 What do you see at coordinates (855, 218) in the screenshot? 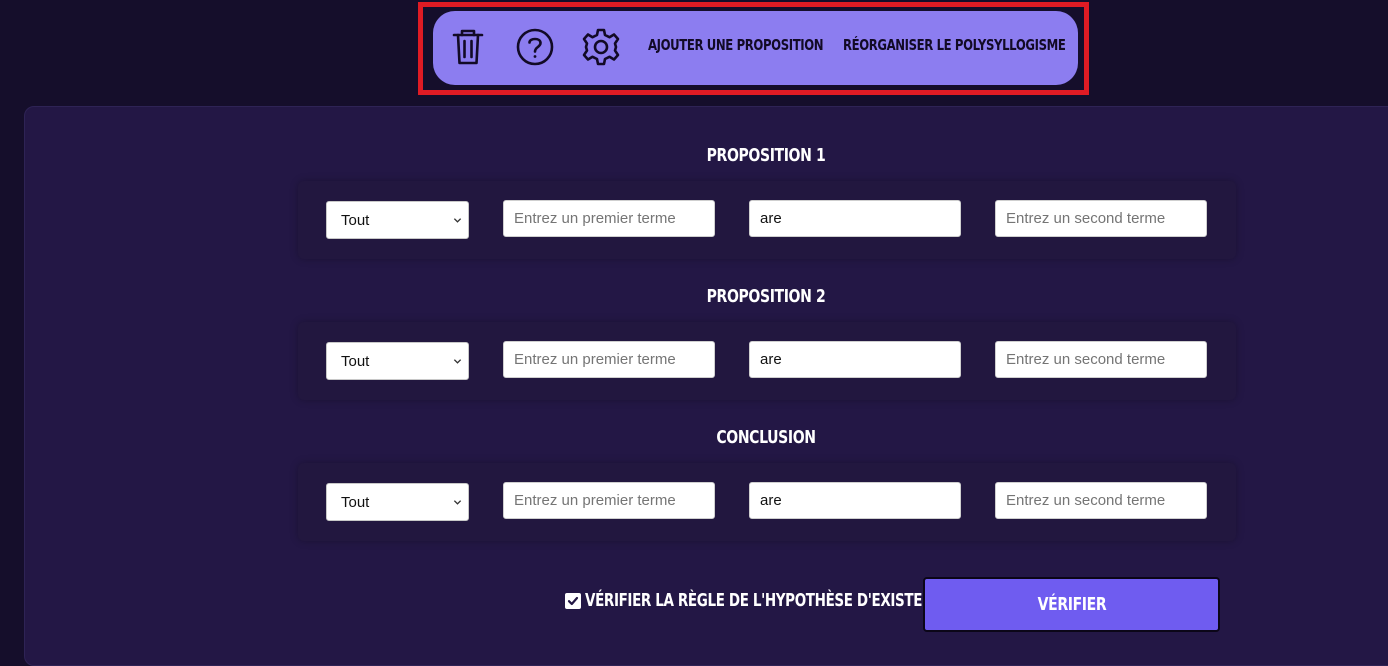
I see `proposition-1-copula-input` at bounding box center [855, 218].